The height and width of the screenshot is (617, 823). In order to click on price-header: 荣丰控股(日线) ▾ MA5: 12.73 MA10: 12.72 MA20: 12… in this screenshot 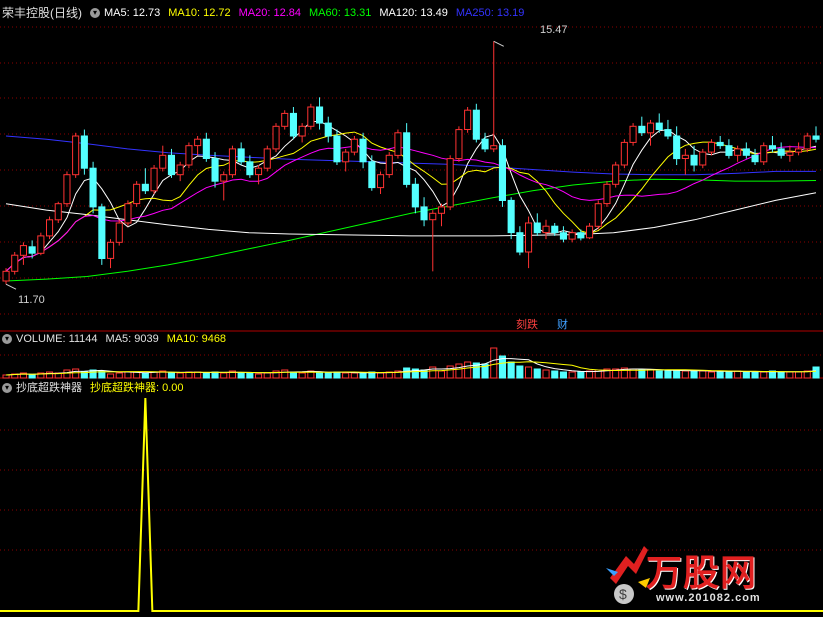, I will do `click(267, 13)`.